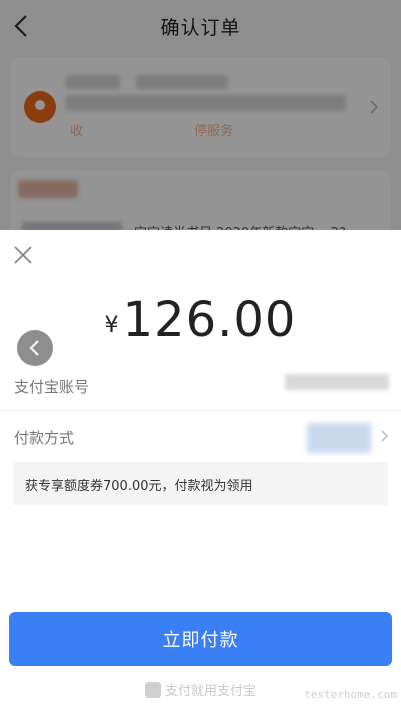 This screenshot has width=401, height=710. What do you see at coordinates (209, 320) in the screenshot?
I see `amount-value: 126.00` at bounding box center [209, 320].